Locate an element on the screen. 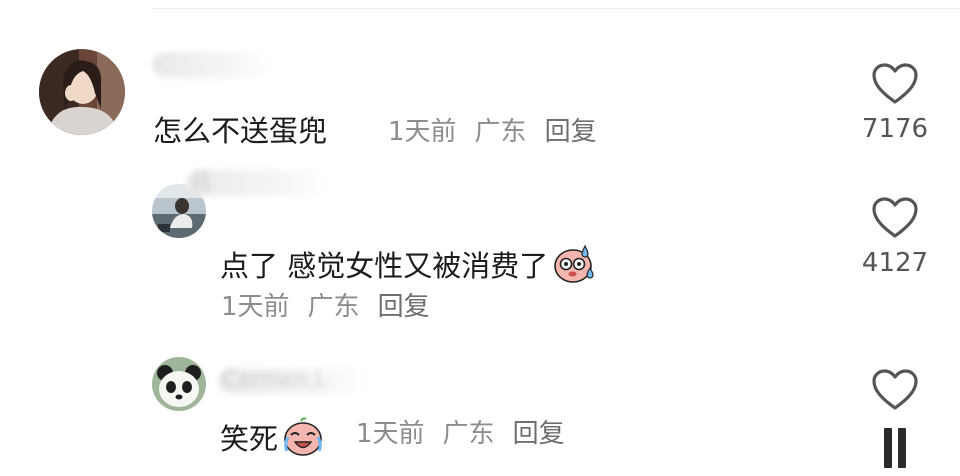 The width and height of the screenshot is (960, 476). comment-text-content: 怎么不送蛋兜 is located at coordinates (240, 131).